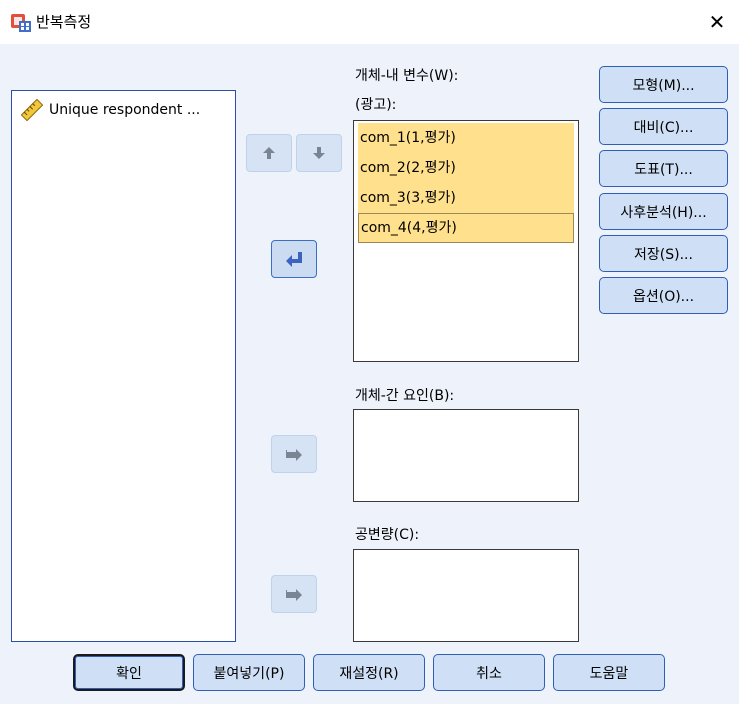 The image size is (739, 704). I want to click on move-down-button, so click(319, 153).